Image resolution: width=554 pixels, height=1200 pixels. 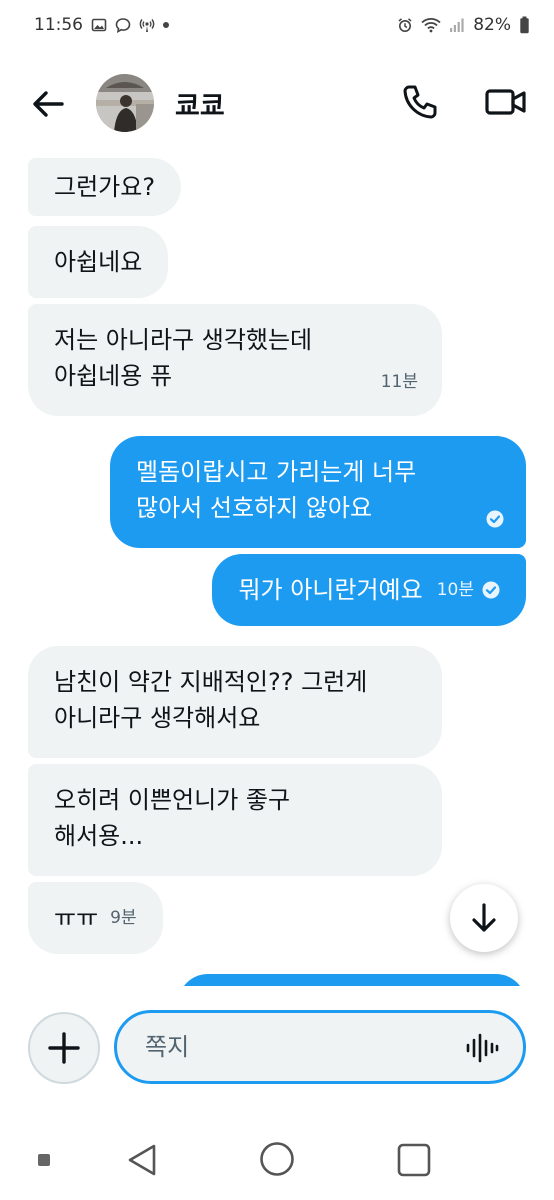 What do you see at coordinates (123, 918) in the screenshot?
I see `message-timestamp: 9분` at bounding box center [123, 918].